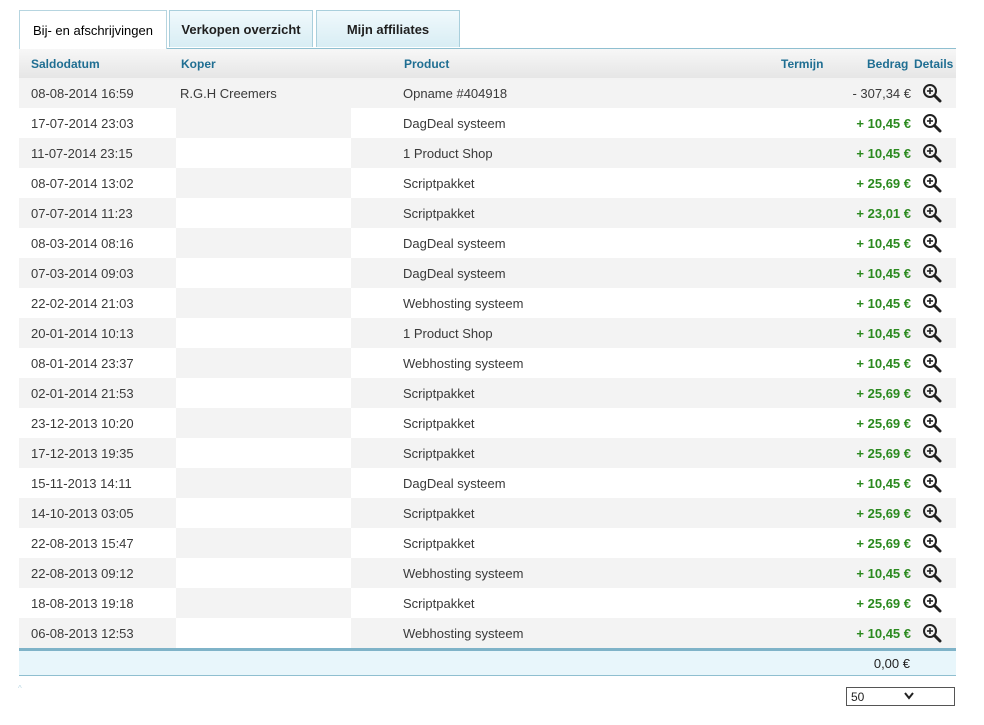 This screenshot has height=725, width=984. What do you see at coordinates (858, 697) in the screenshot?
I see `page-size-value: 50` at bounding box center [858, 697].